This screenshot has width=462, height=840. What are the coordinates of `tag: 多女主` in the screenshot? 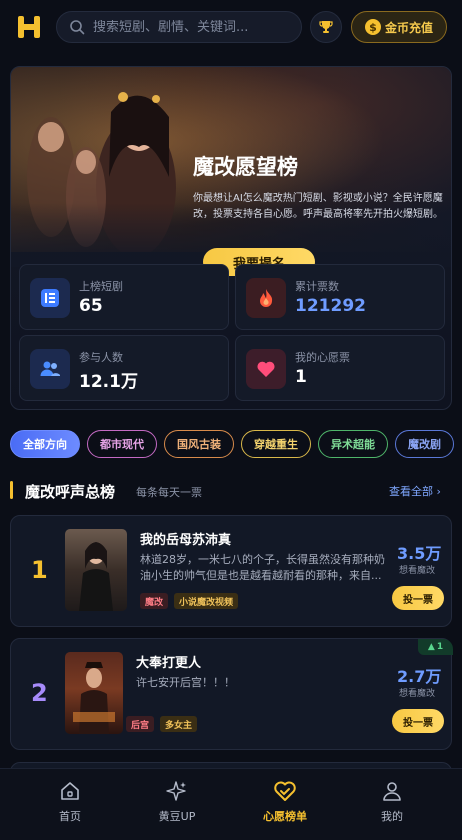 It's located at (179, 724).